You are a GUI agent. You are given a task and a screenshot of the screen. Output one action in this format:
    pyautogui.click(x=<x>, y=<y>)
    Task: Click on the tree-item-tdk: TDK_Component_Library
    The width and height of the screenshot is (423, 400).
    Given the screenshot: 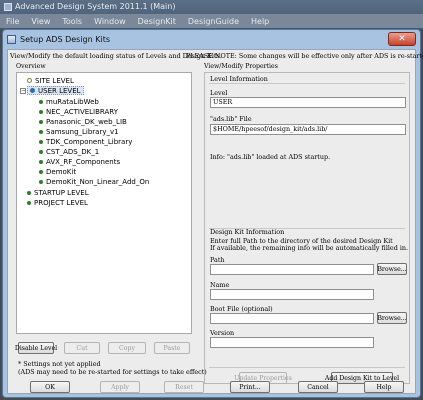 What is the action you would take?
    pyautogui.click(x=85, y=141)
    